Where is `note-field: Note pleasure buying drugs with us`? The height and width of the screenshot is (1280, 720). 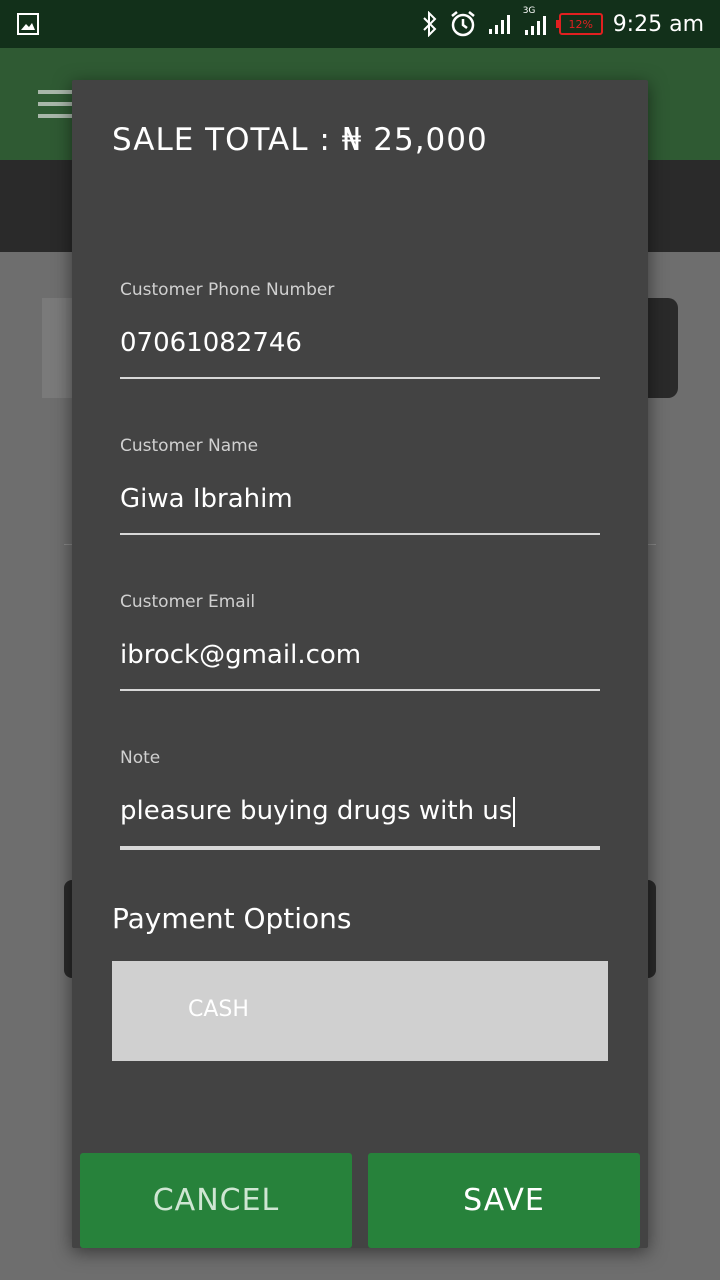 note-field: Note pleasure buying drugs with us is located at coordinates (360, 799).